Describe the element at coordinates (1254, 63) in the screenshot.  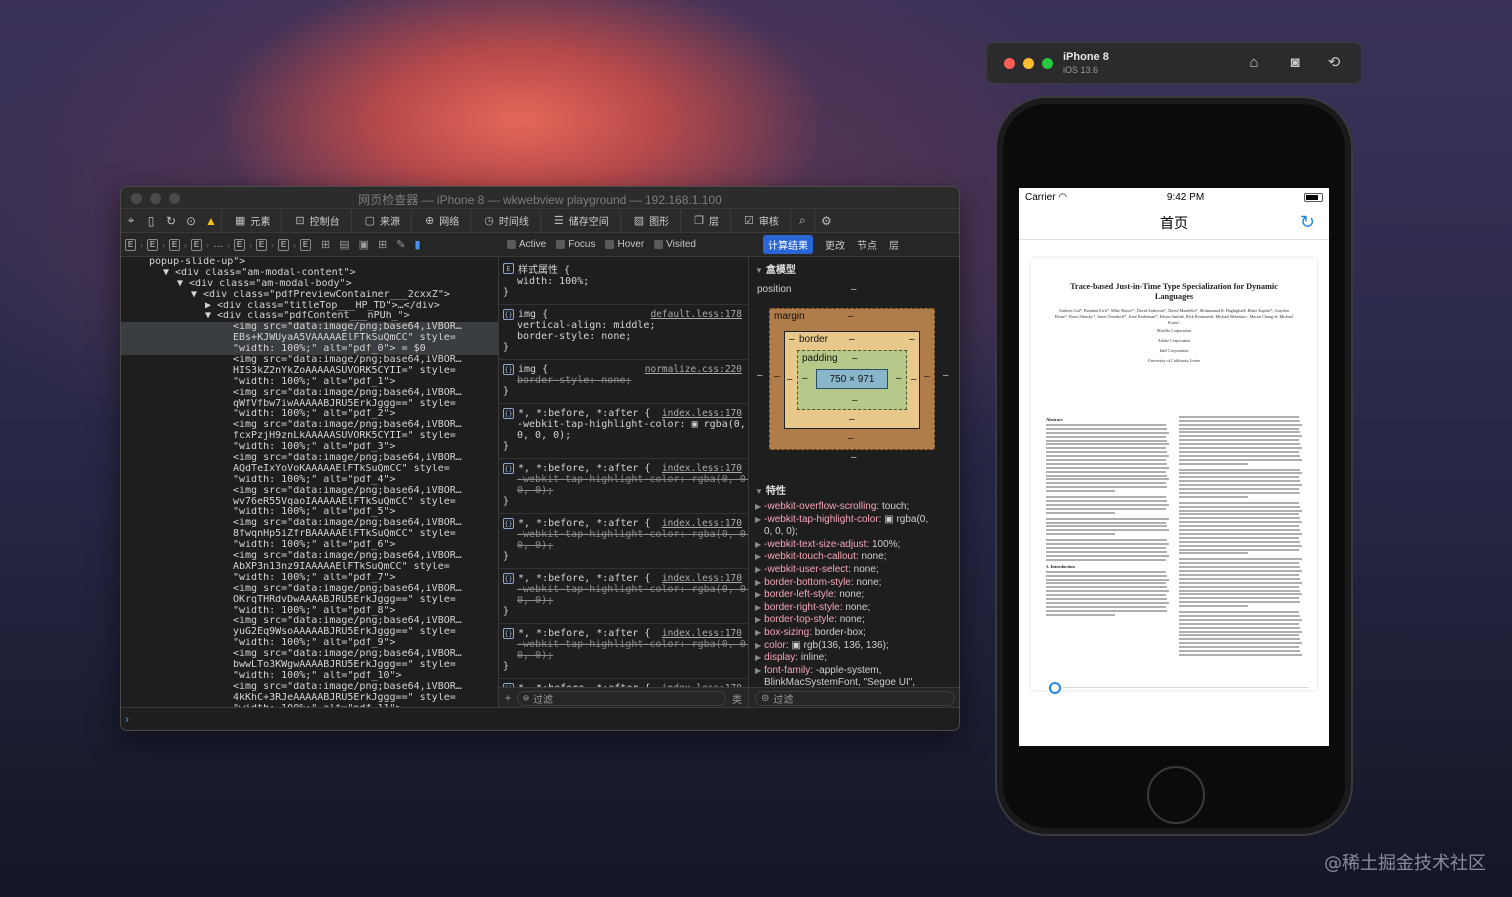
I see `home-icon: ⌂` at that location.